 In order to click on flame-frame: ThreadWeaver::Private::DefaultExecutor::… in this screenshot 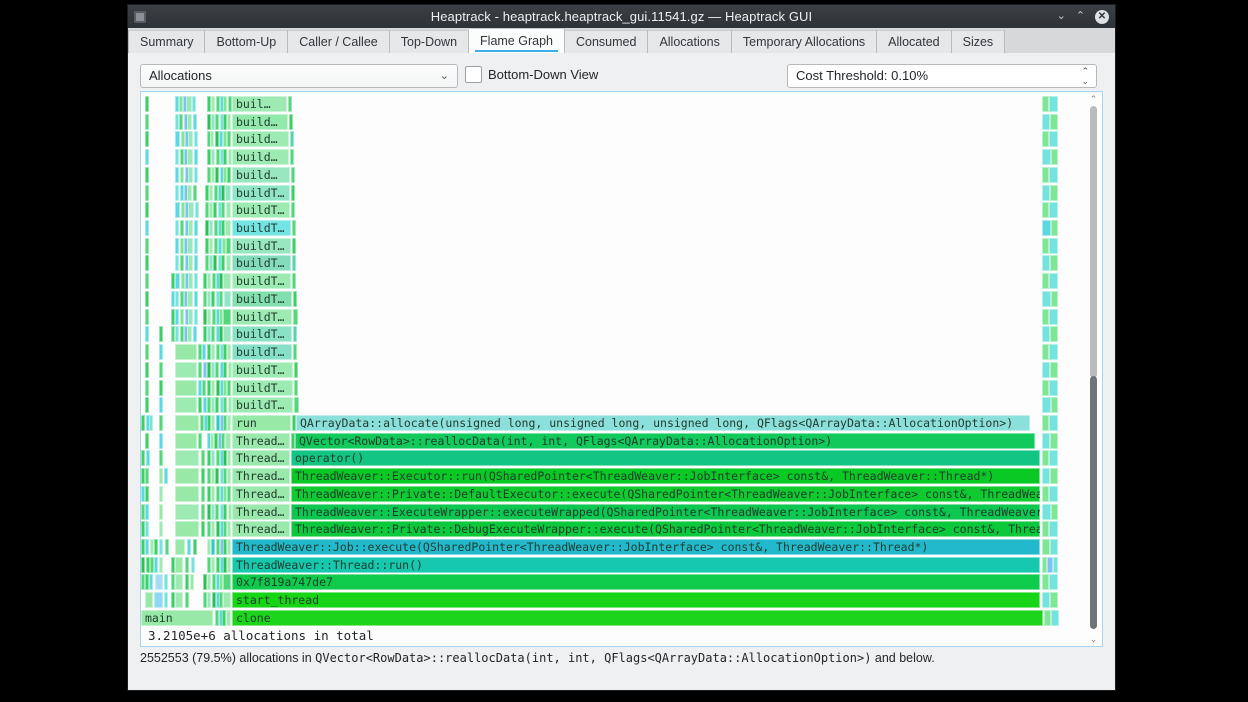, I will do `click(665, 493)`.